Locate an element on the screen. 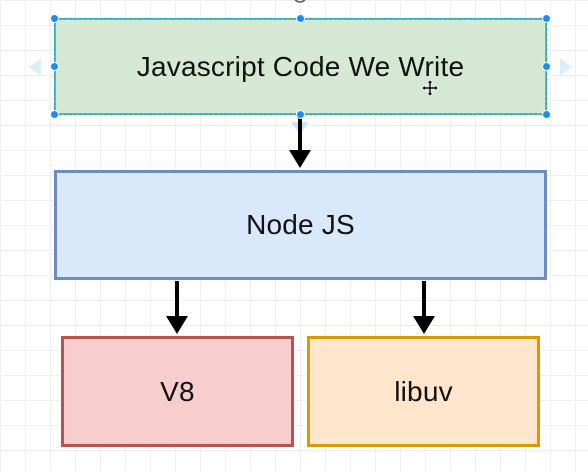  resize-handle-left is located at coordinates (54, 66).